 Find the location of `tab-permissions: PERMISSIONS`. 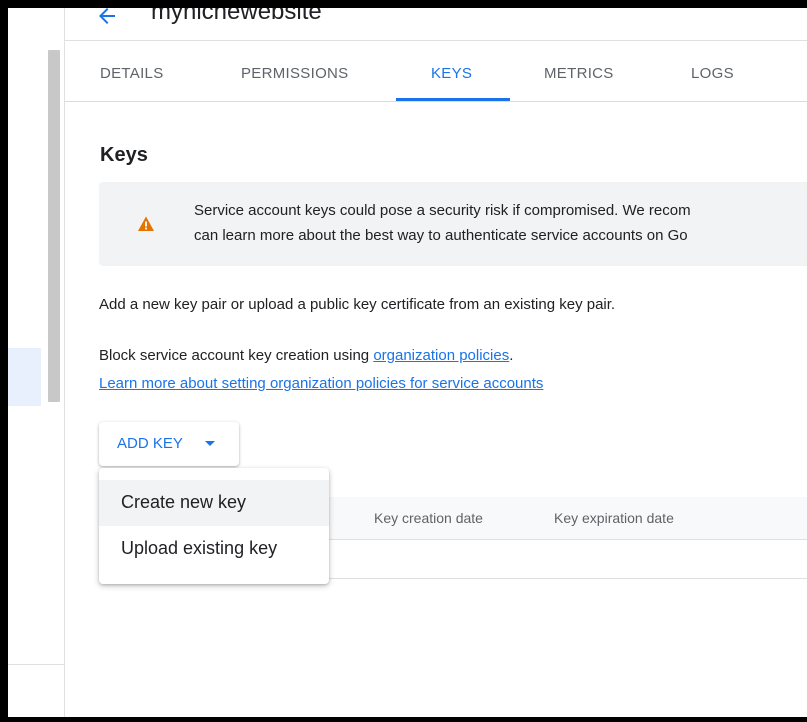

tab-permissions: PERMISSIONS is located at coordinates (295, 73).